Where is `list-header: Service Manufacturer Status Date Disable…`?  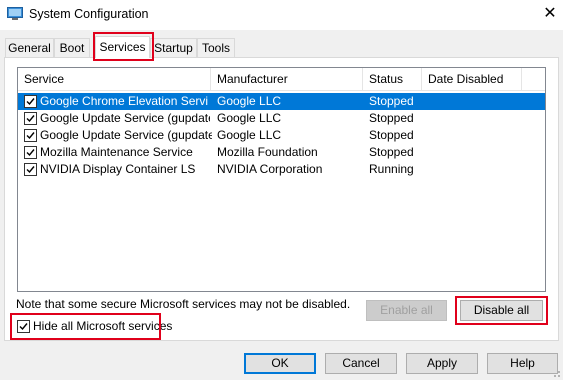
list-header: Service Manufacturer Status Date Disable… is located at coordinates (281, 79).